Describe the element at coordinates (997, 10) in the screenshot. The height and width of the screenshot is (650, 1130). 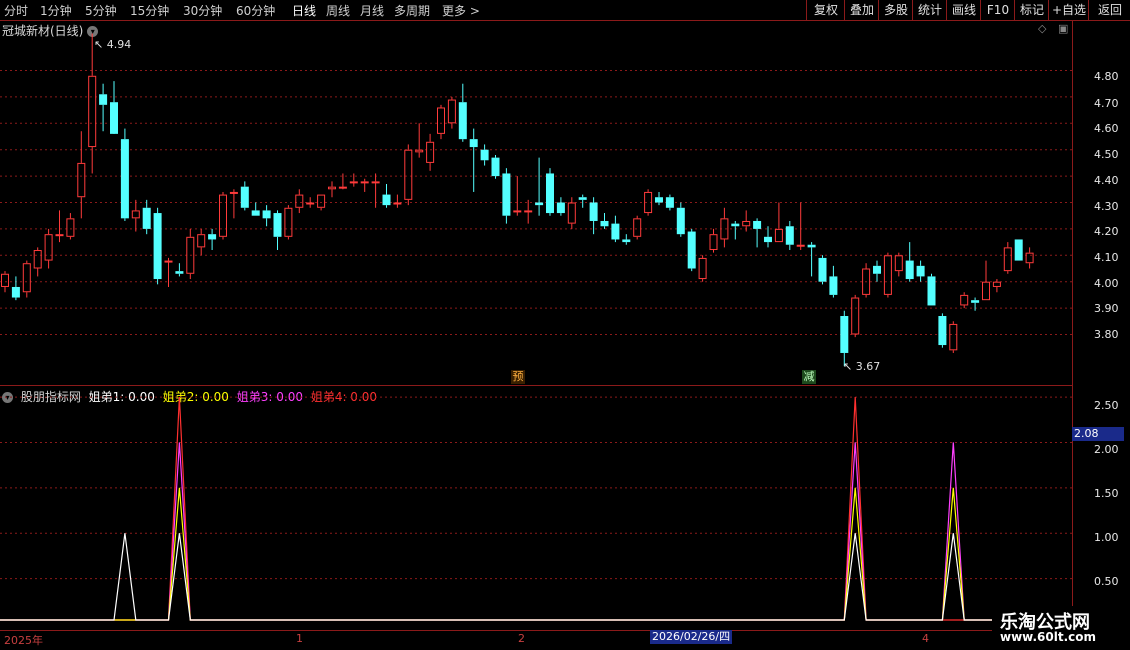
I see `f10-button: F10` at that location.